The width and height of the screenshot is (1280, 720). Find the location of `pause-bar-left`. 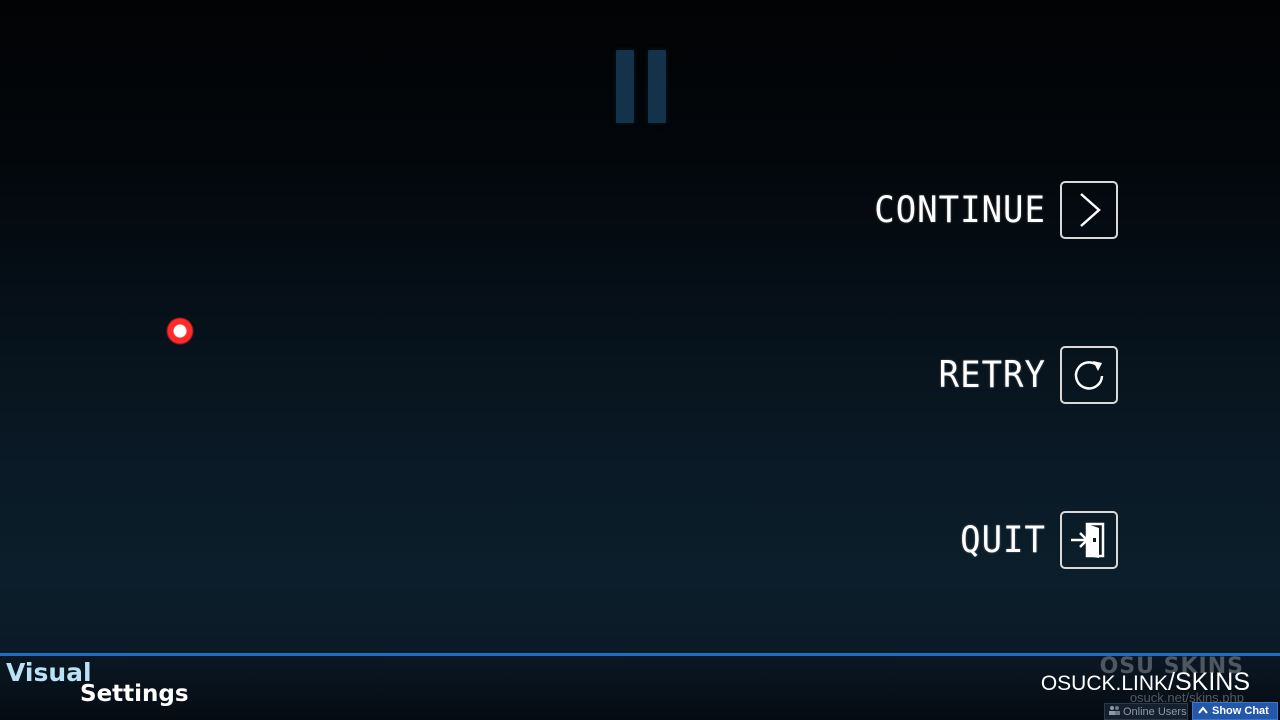

pause-bar-left is located at coordinates (625, 86).